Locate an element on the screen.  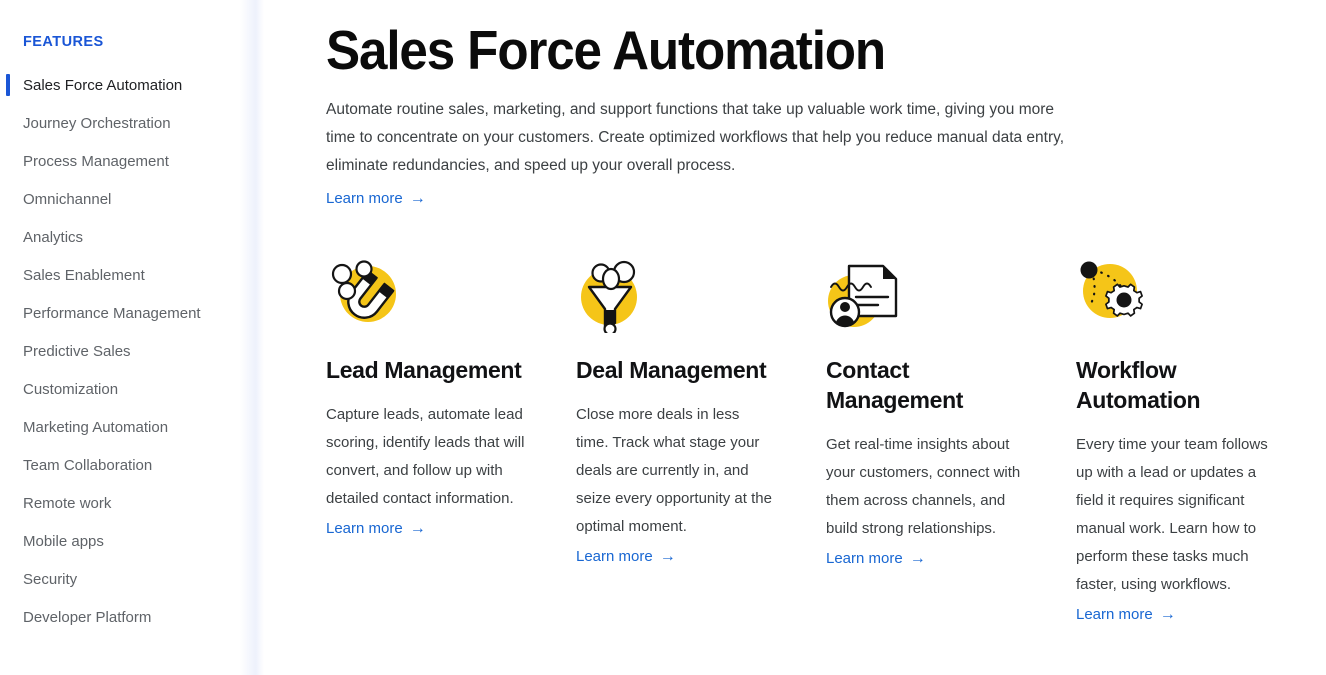
sidebar-item-marketing-automation: Marketing Automation is located at coordinates (132, 427).